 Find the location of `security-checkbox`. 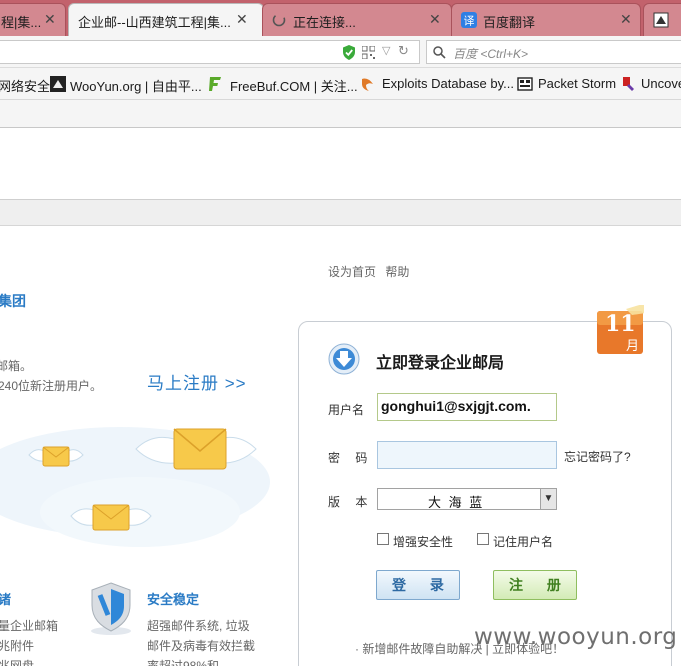

security-checkbox is located at coordinates (383, 539).